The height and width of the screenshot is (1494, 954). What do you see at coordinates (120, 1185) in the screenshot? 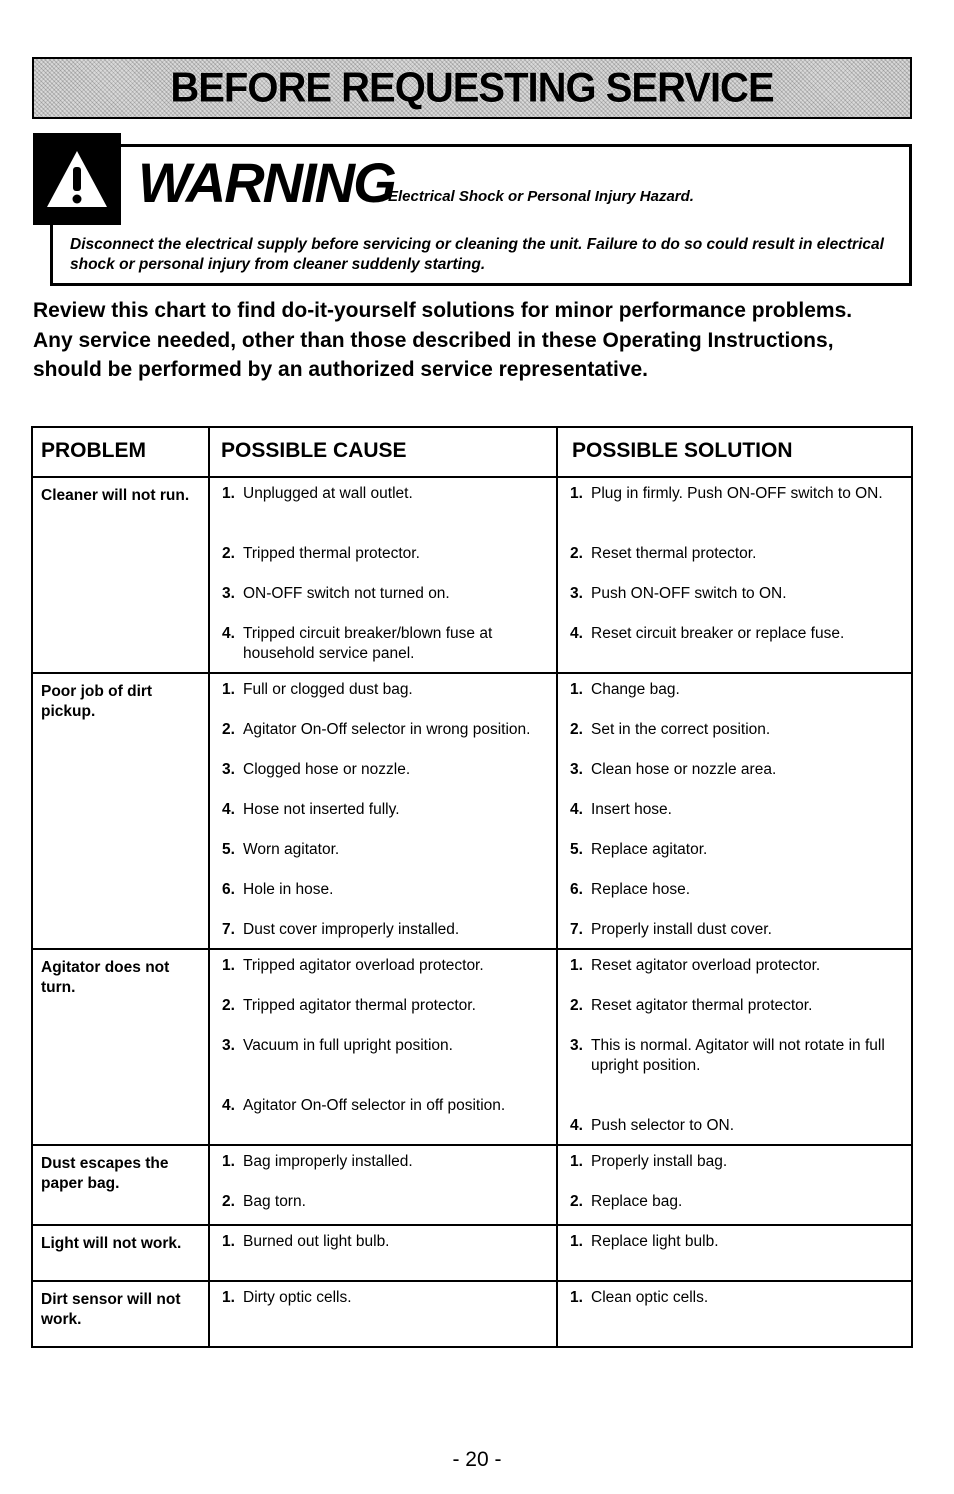
I see `problem-cell: Dust escapes the paper bag.` at bounding box center [120, 1185].